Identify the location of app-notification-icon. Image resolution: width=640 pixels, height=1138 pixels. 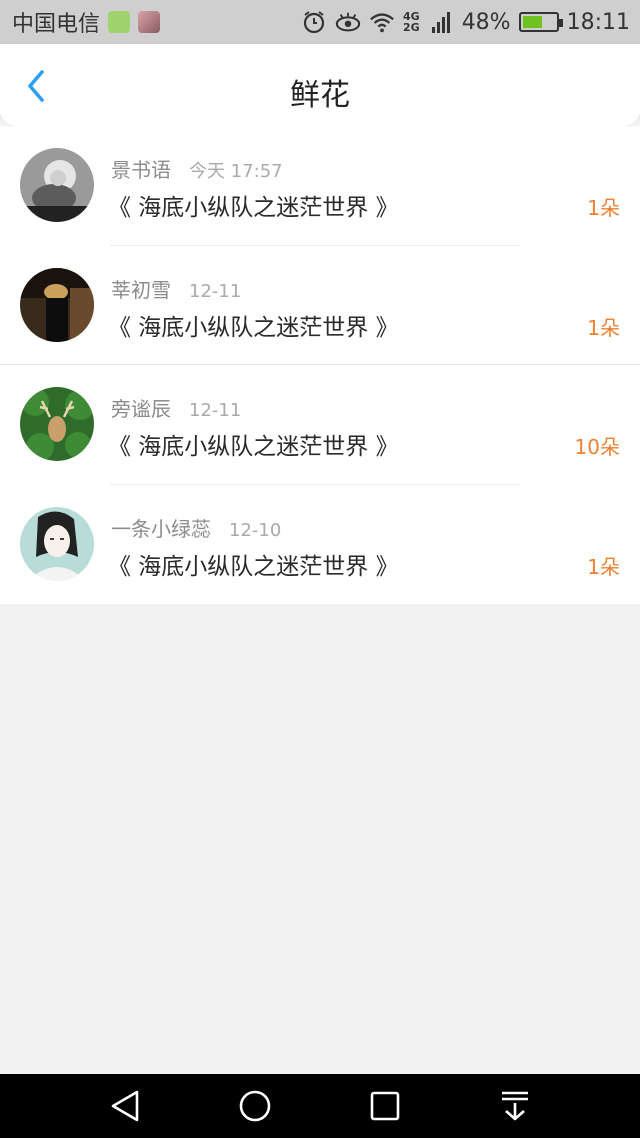
(119, 22).